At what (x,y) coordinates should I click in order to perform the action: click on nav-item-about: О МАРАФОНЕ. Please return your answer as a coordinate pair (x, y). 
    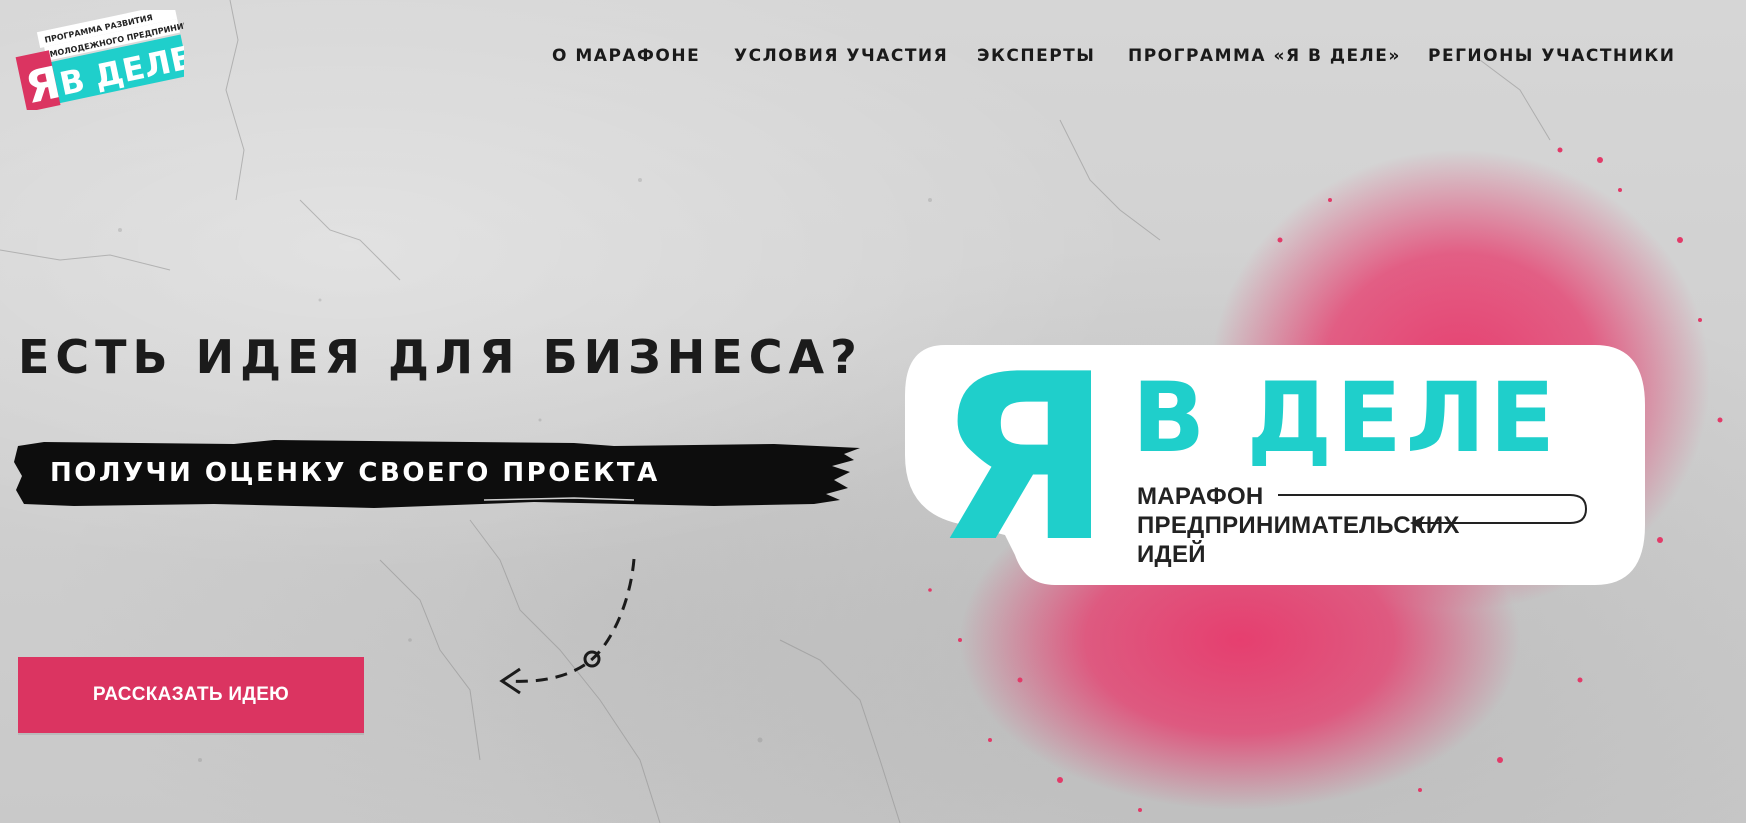
    Looking at the image, I should click on (626, 56).